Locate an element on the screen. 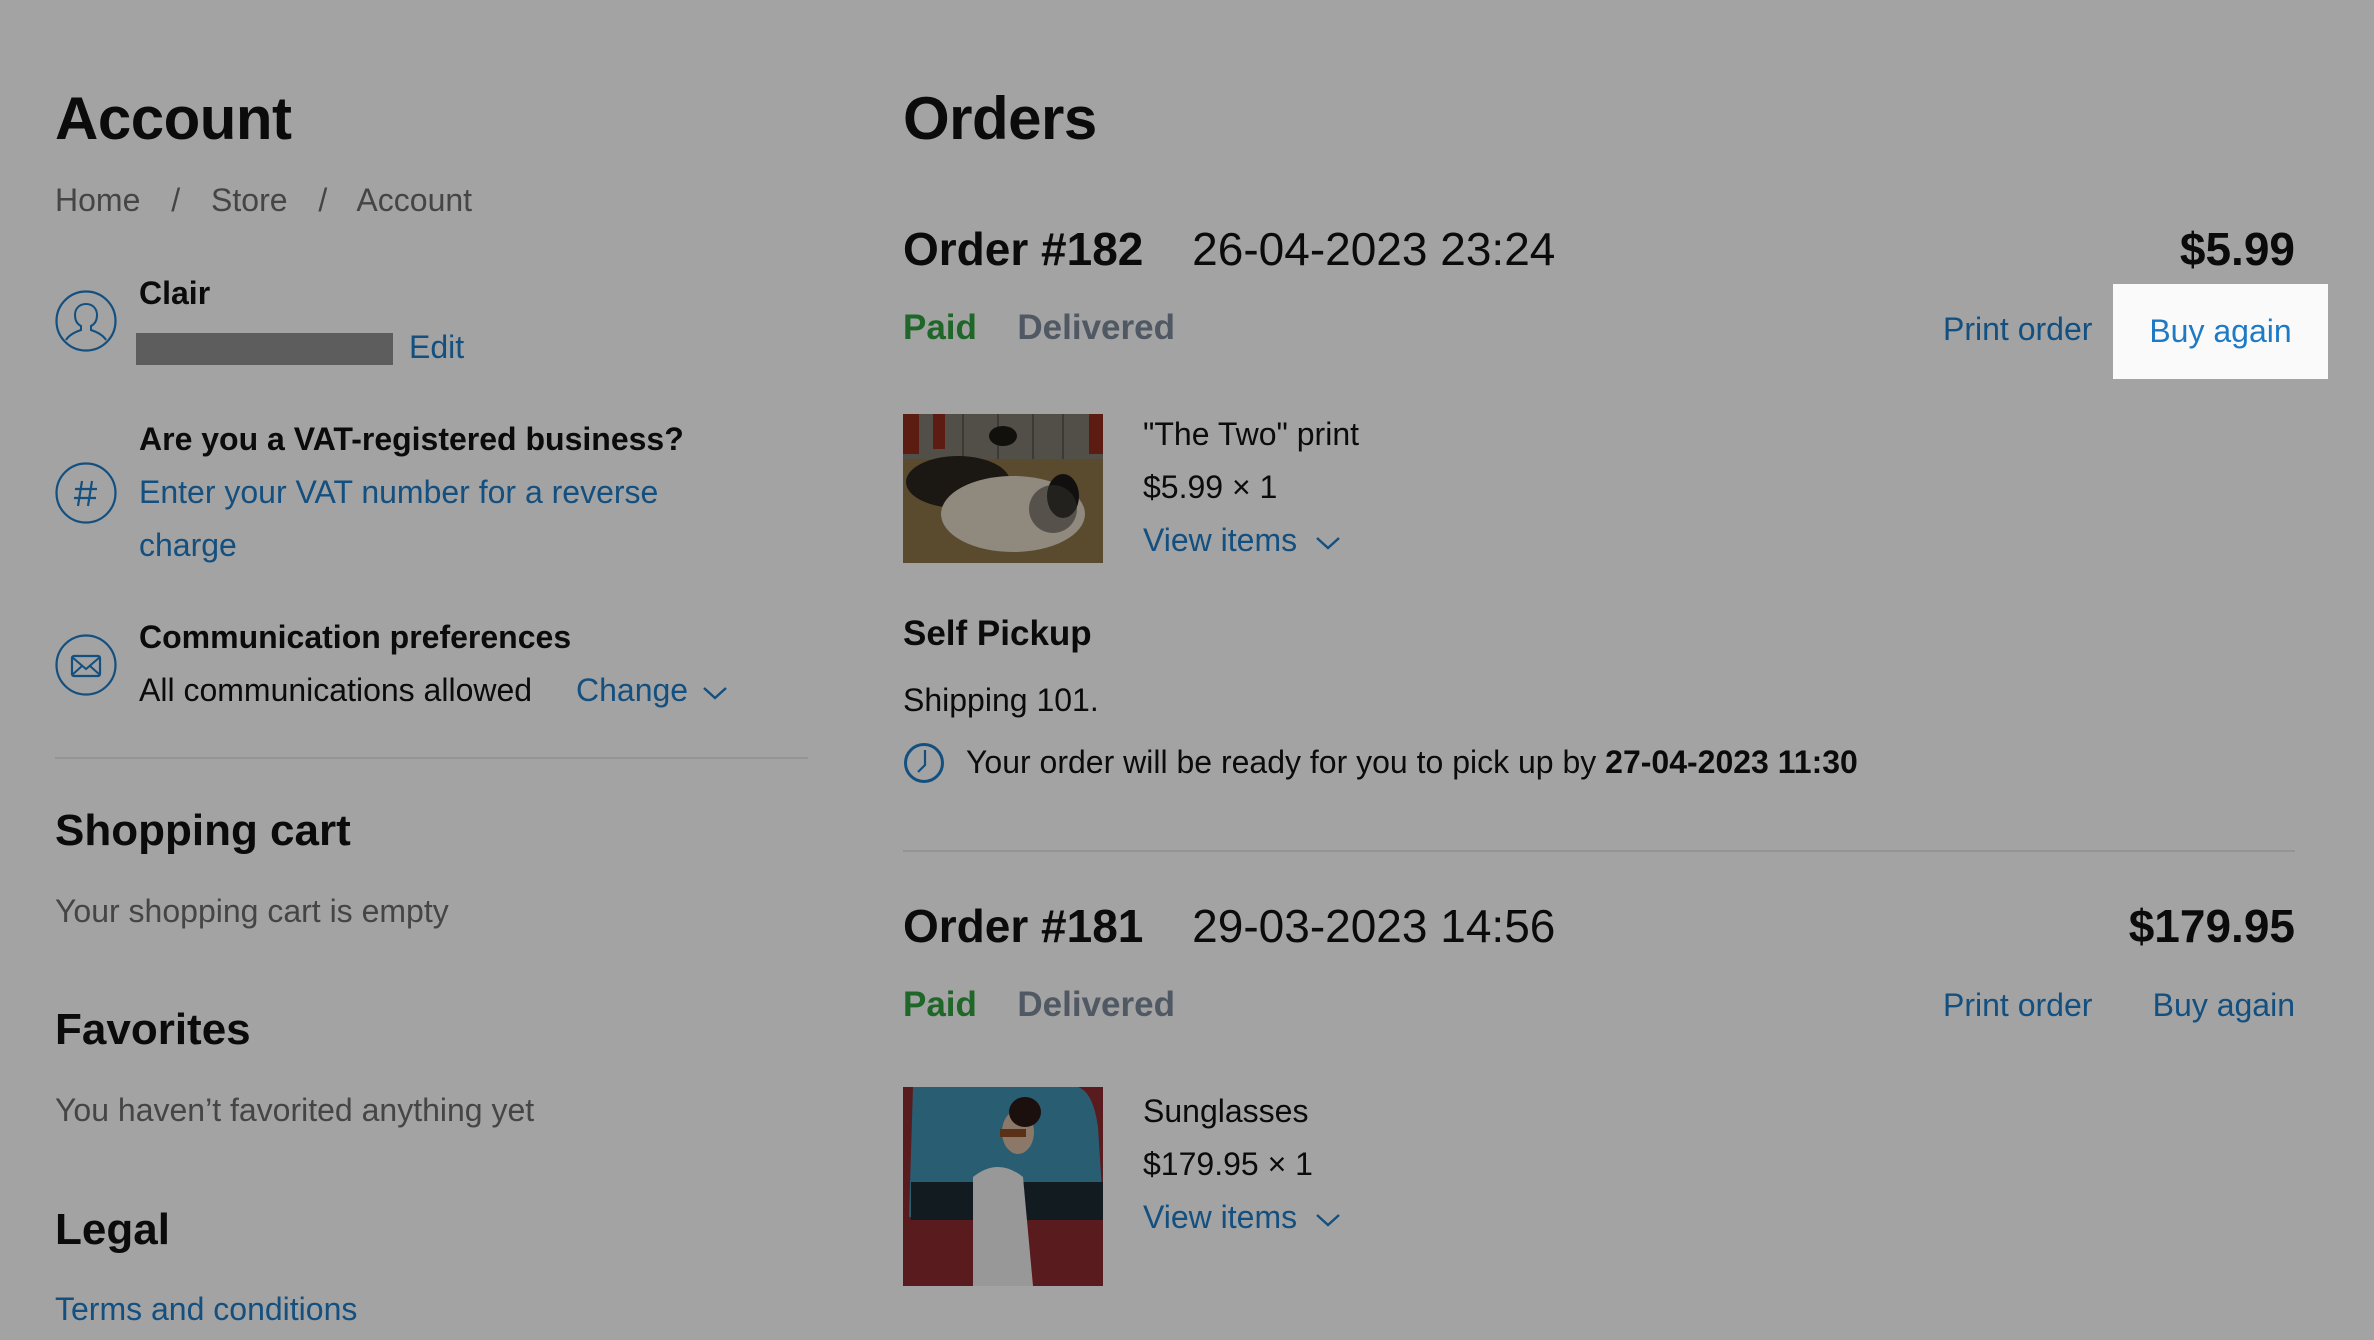 This screenshot has width=2374, height=1340. order-number: Order #181 is located at coordinates (1023, 926).